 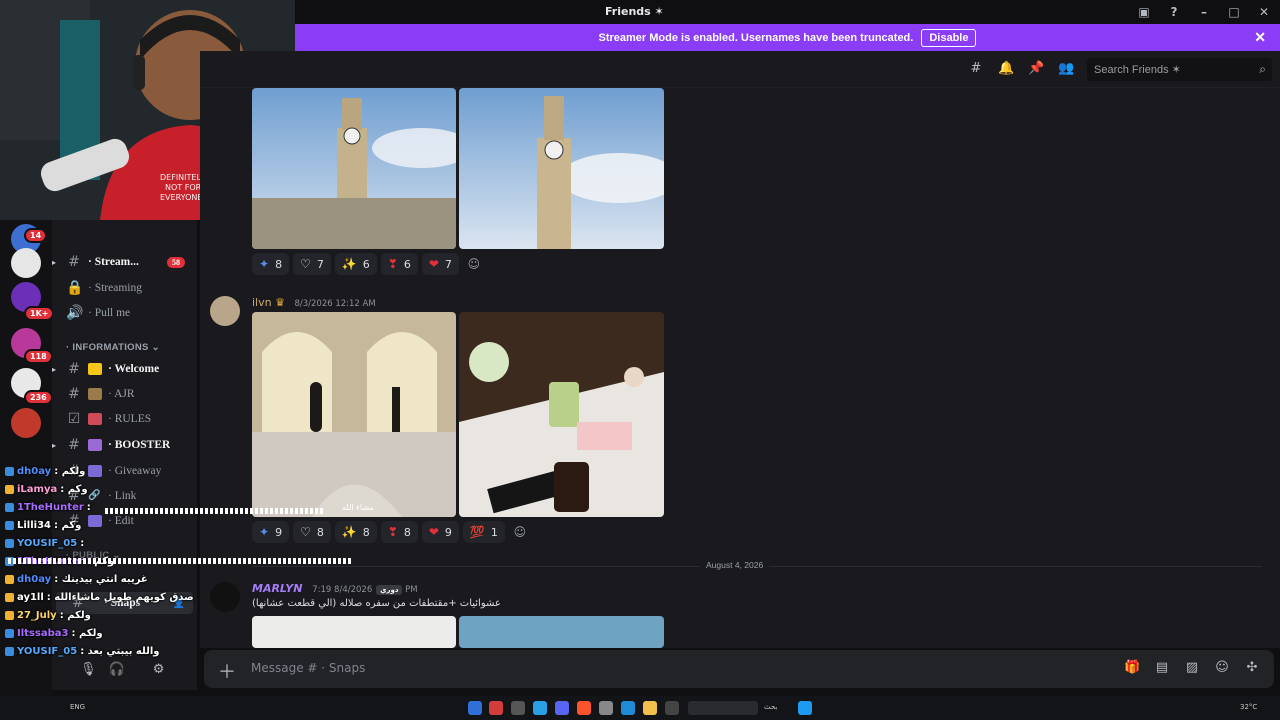 What do you see at coordinates (124, 394) in the screenshot?
I see `channel-ajr: # · AJR` at bounding box center [124, 394].